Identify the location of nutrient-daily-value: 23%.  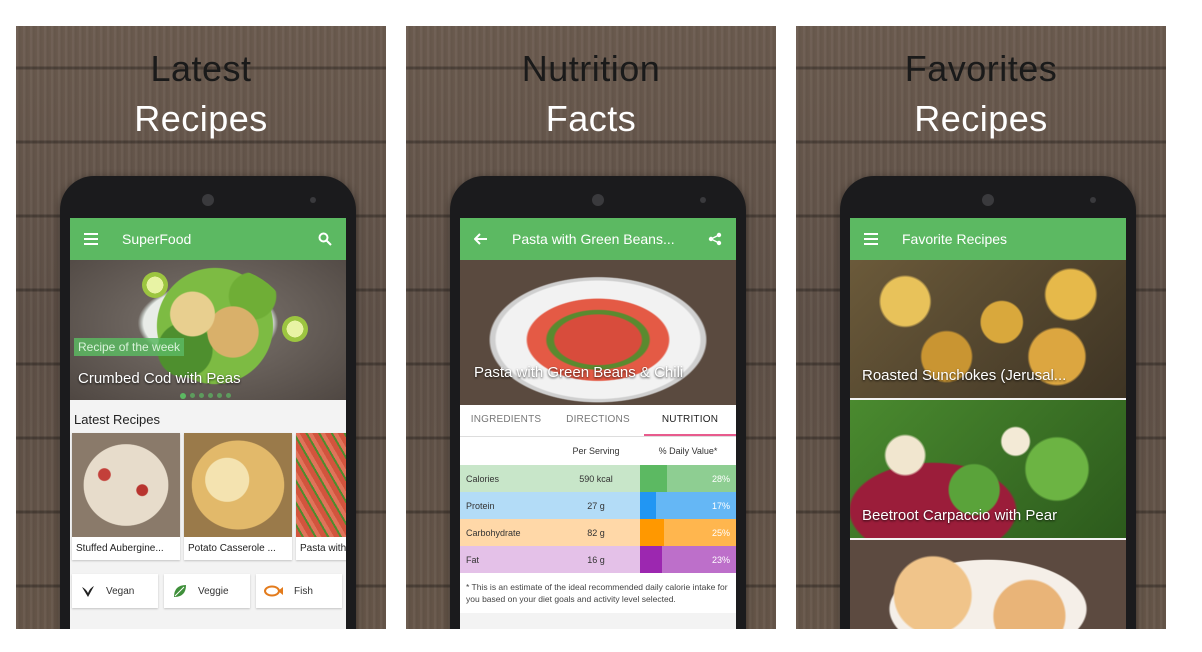
(688, 559).